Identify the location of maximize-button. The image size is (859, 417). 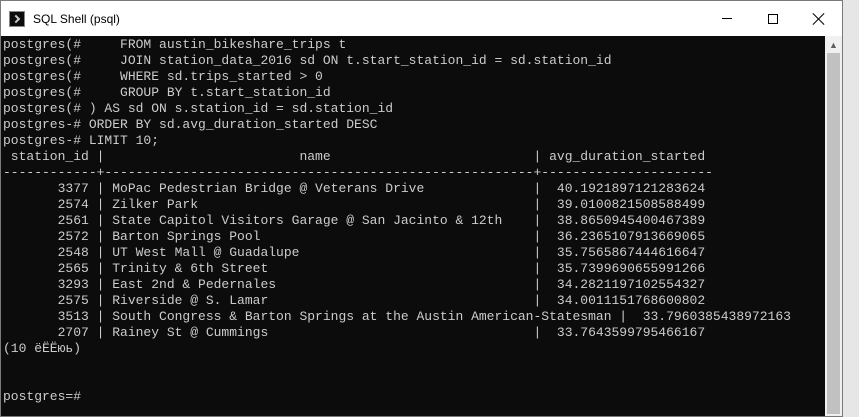
(773, 18).